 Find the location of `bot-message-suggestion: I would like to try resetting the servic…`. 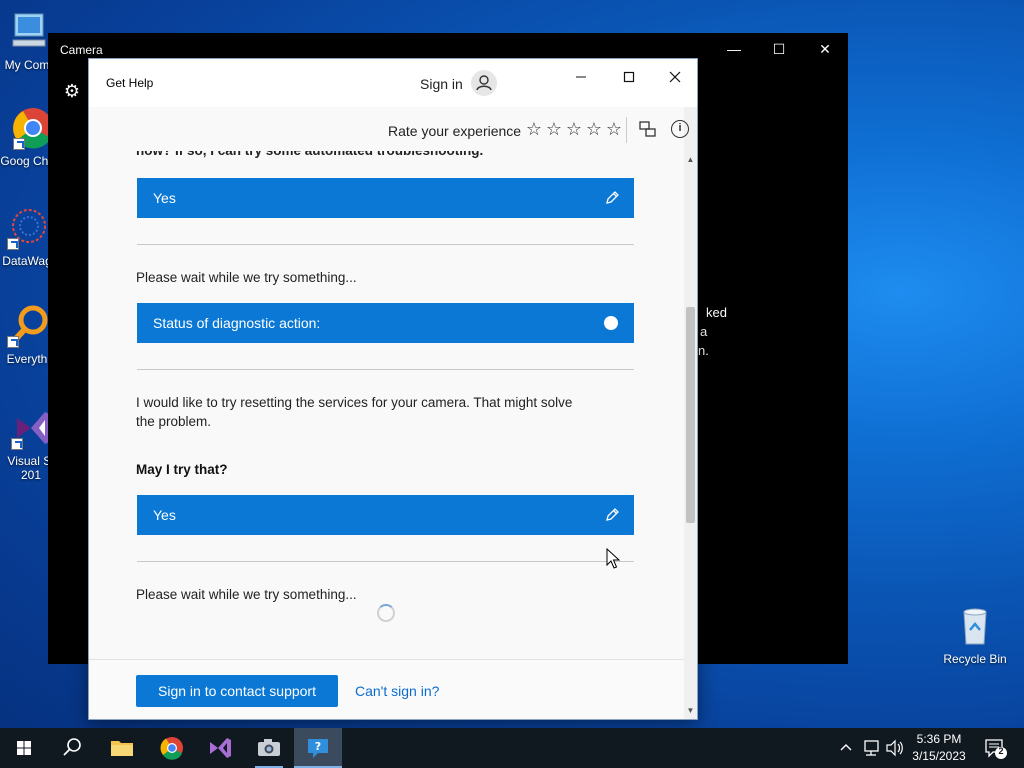

bot-message-suggestion: I would like to try resetting the servic… is located at coordinates (354, 412).